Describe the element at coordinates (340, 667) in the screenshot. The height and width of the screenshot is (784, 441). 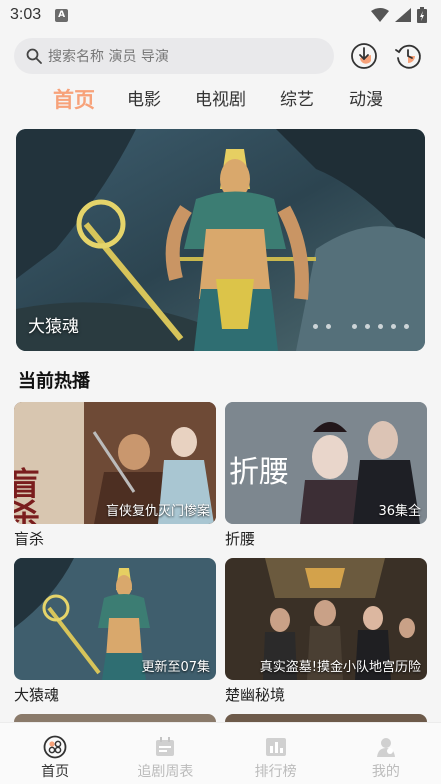
I see `card-badge: 真实盗墓!摸金小队地宫历险` at that location.